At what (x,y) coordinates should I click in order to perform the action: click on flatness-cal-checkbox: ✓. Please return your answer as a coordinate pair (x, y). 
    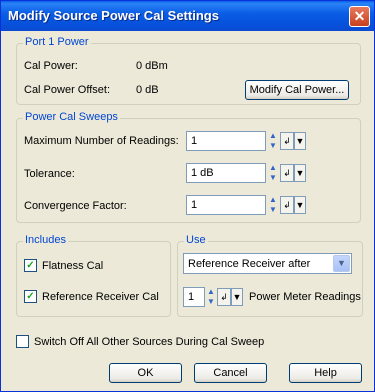
    Looking at the image, I should click on (30, 265).